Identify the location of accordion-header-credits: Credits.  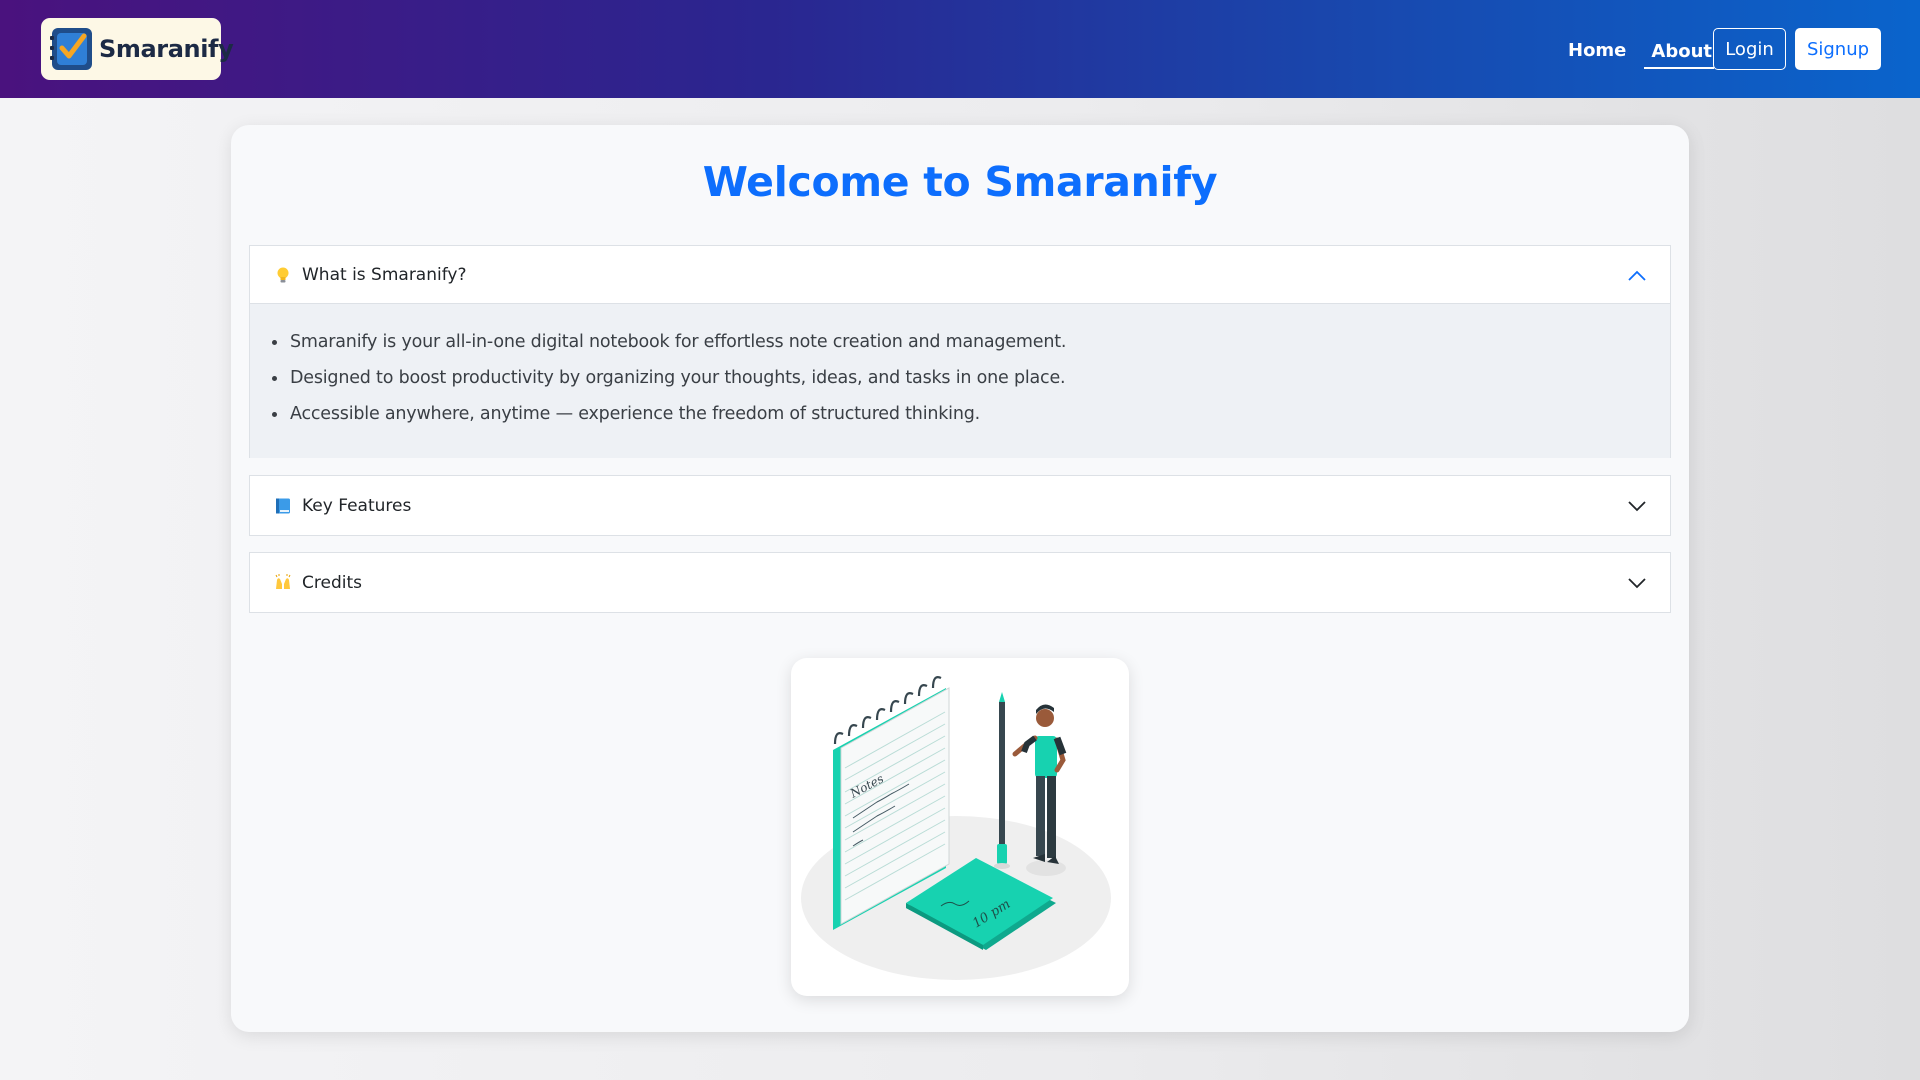
(960, 582).